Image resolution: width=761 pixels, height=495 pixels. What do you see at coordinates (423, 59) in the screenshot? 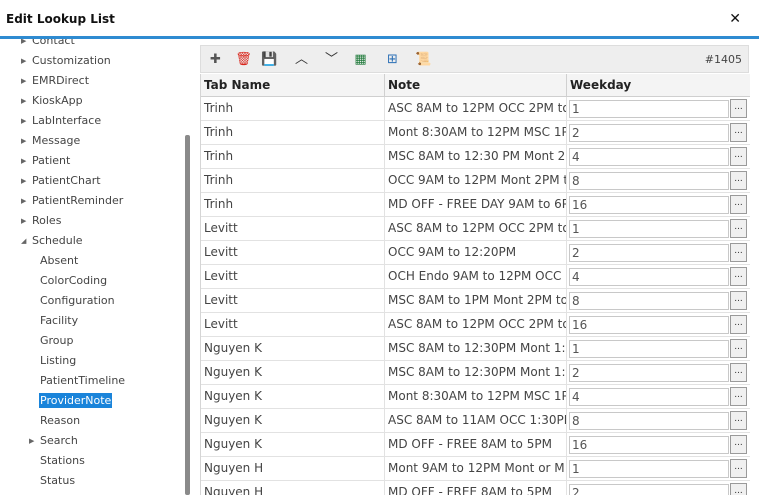
I see `document-icon: 📜` at bounding box center [423, 59].